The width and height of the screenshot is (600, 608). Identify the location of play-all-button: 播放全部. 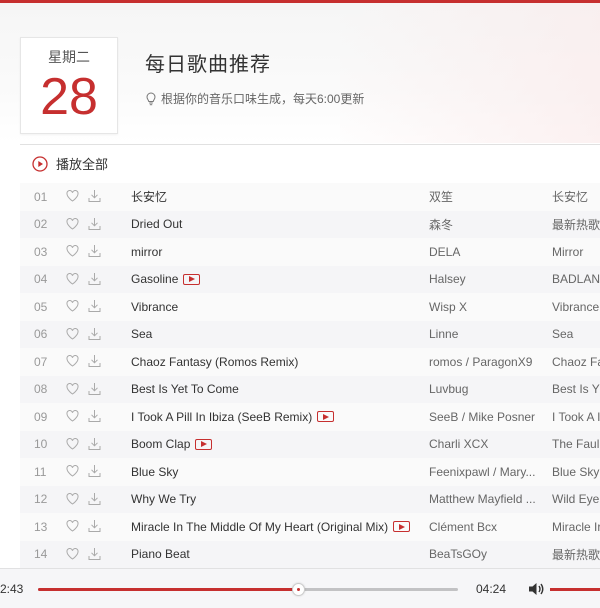
(310, 163).